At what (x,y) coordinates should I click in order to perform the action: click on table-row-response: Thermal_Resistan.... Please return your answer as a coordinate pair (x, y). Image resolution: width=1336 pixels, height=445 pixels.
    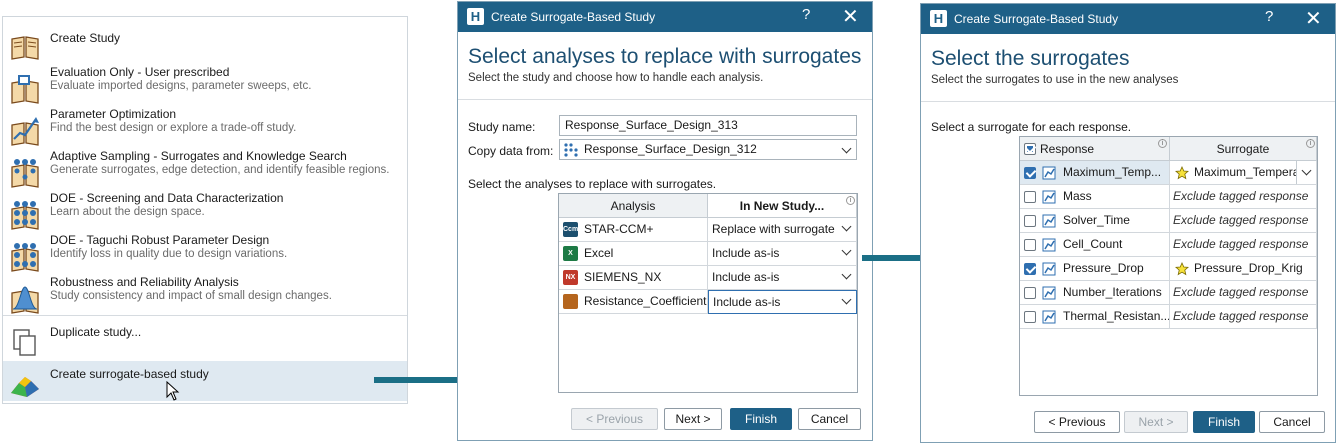
    Looking at the image, I should click on (1095, 317).